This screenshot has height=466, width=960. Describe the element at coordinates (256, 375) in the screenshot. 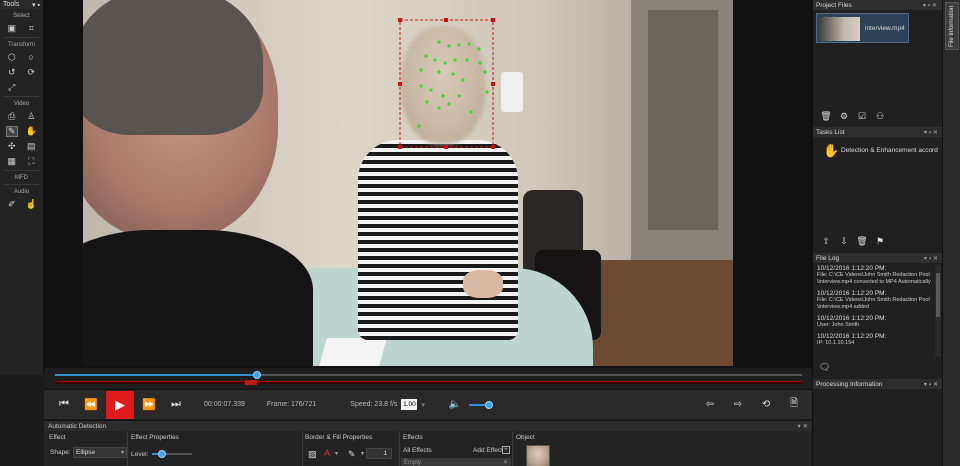

I see `timeline-handle` at that location.